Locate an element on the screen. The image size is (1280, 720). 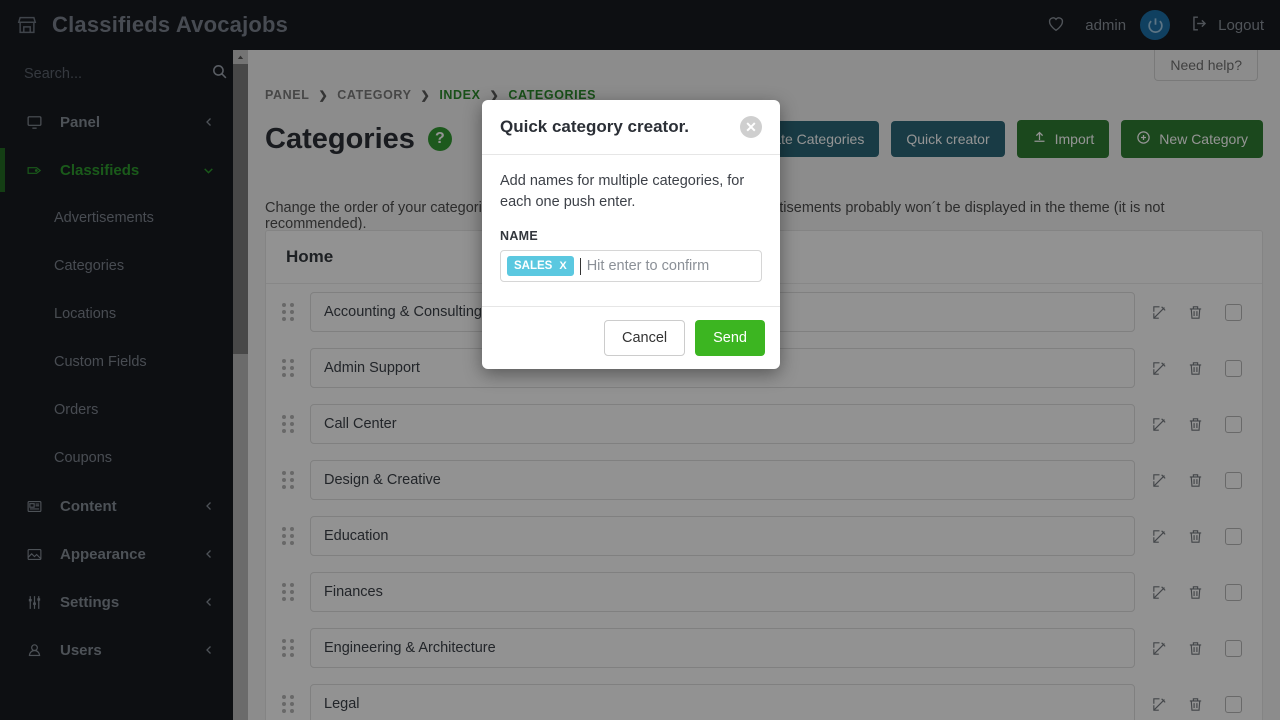
name-field-label: NAME is located at coordinates (519, 236).